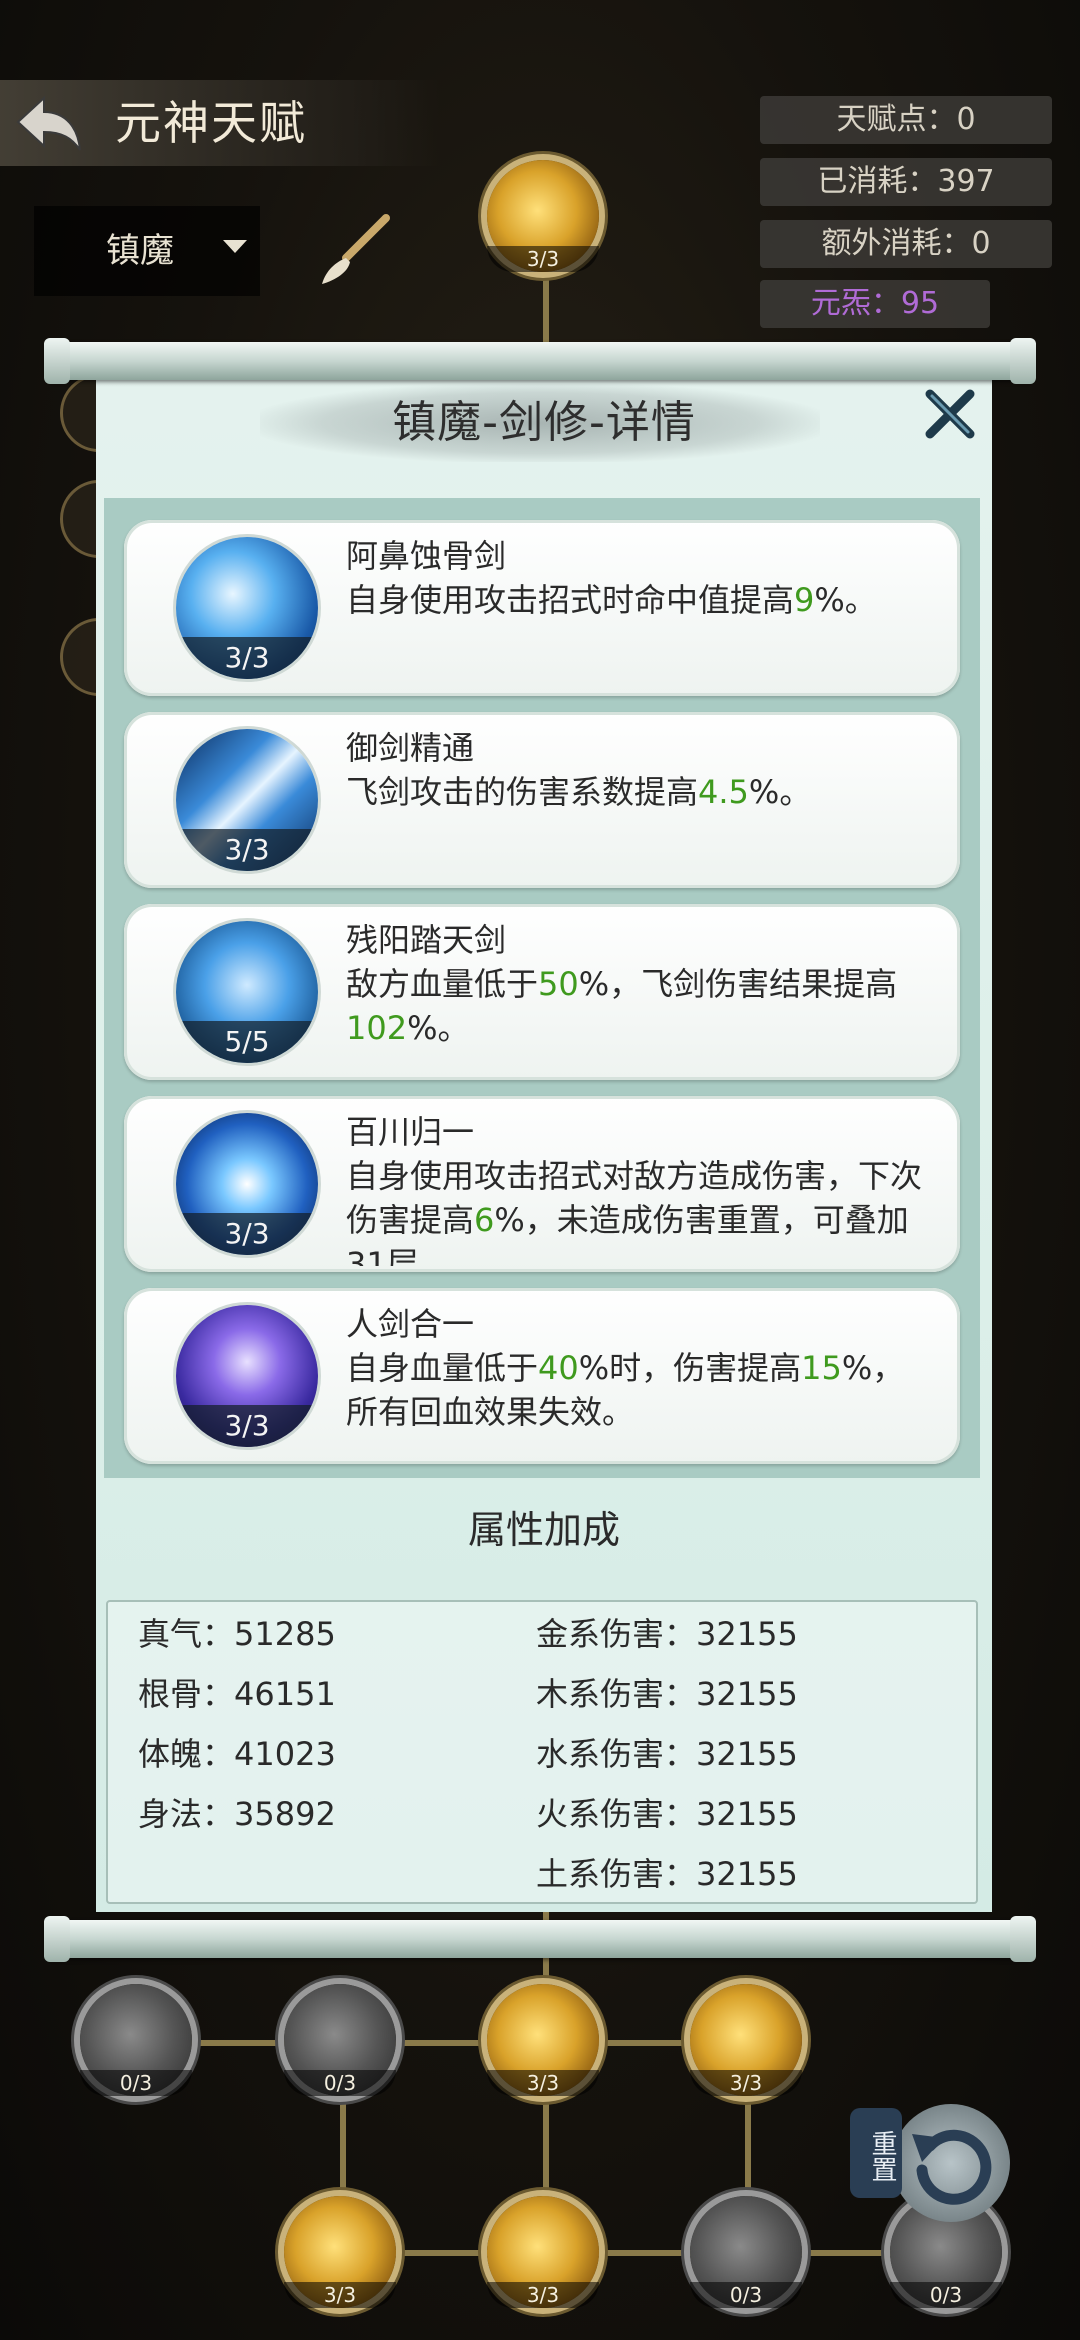 The width and height of the screenshot is (1080, 2340). Describe the element at coordinates (906, 120) in the screenshot. I see `talent-points-stat: 天赋点：0` at that location.